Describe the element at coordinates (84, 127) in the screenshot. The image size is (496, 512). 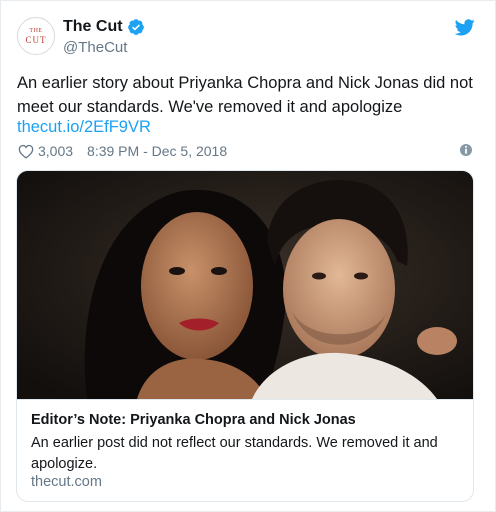
I see `tweet-link: thecut.io/2EfF9VR` at that location.